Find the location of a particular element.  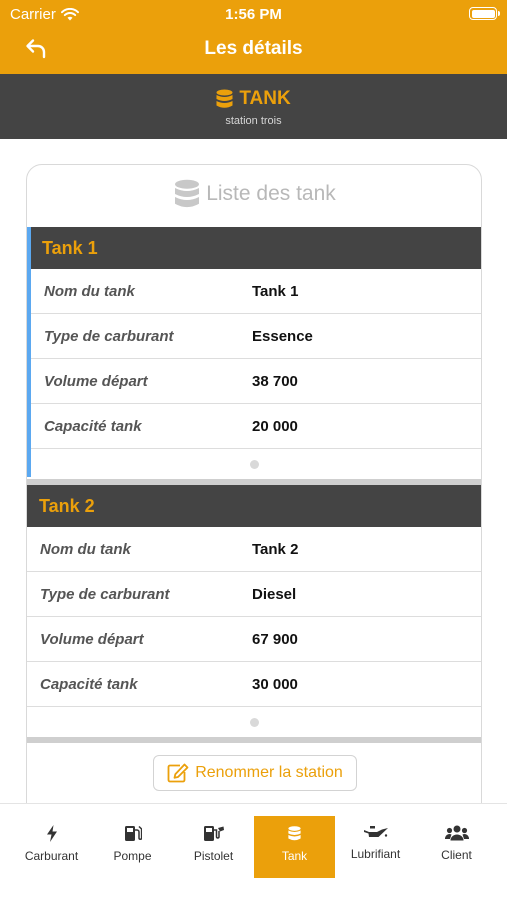

table-row: Nom du tank Tank 1 is located at coordinates (254, 291).